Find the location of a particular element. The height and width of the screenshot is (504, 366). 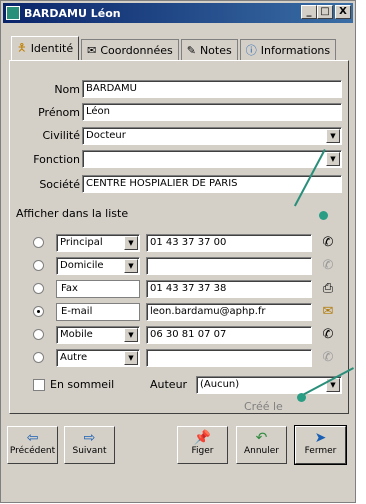

contact-type-value: Mobile is located at coordinates (76, 334).